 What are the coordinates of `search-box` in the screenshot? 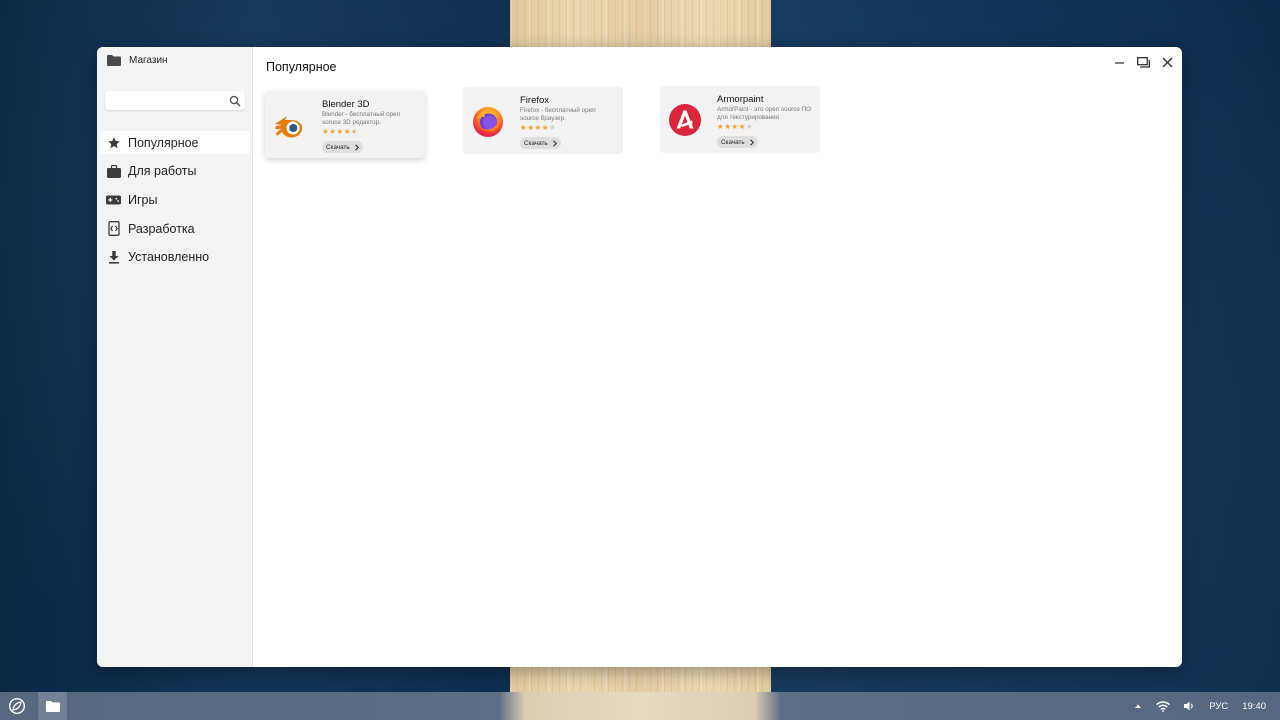 It's located at (175, 100).